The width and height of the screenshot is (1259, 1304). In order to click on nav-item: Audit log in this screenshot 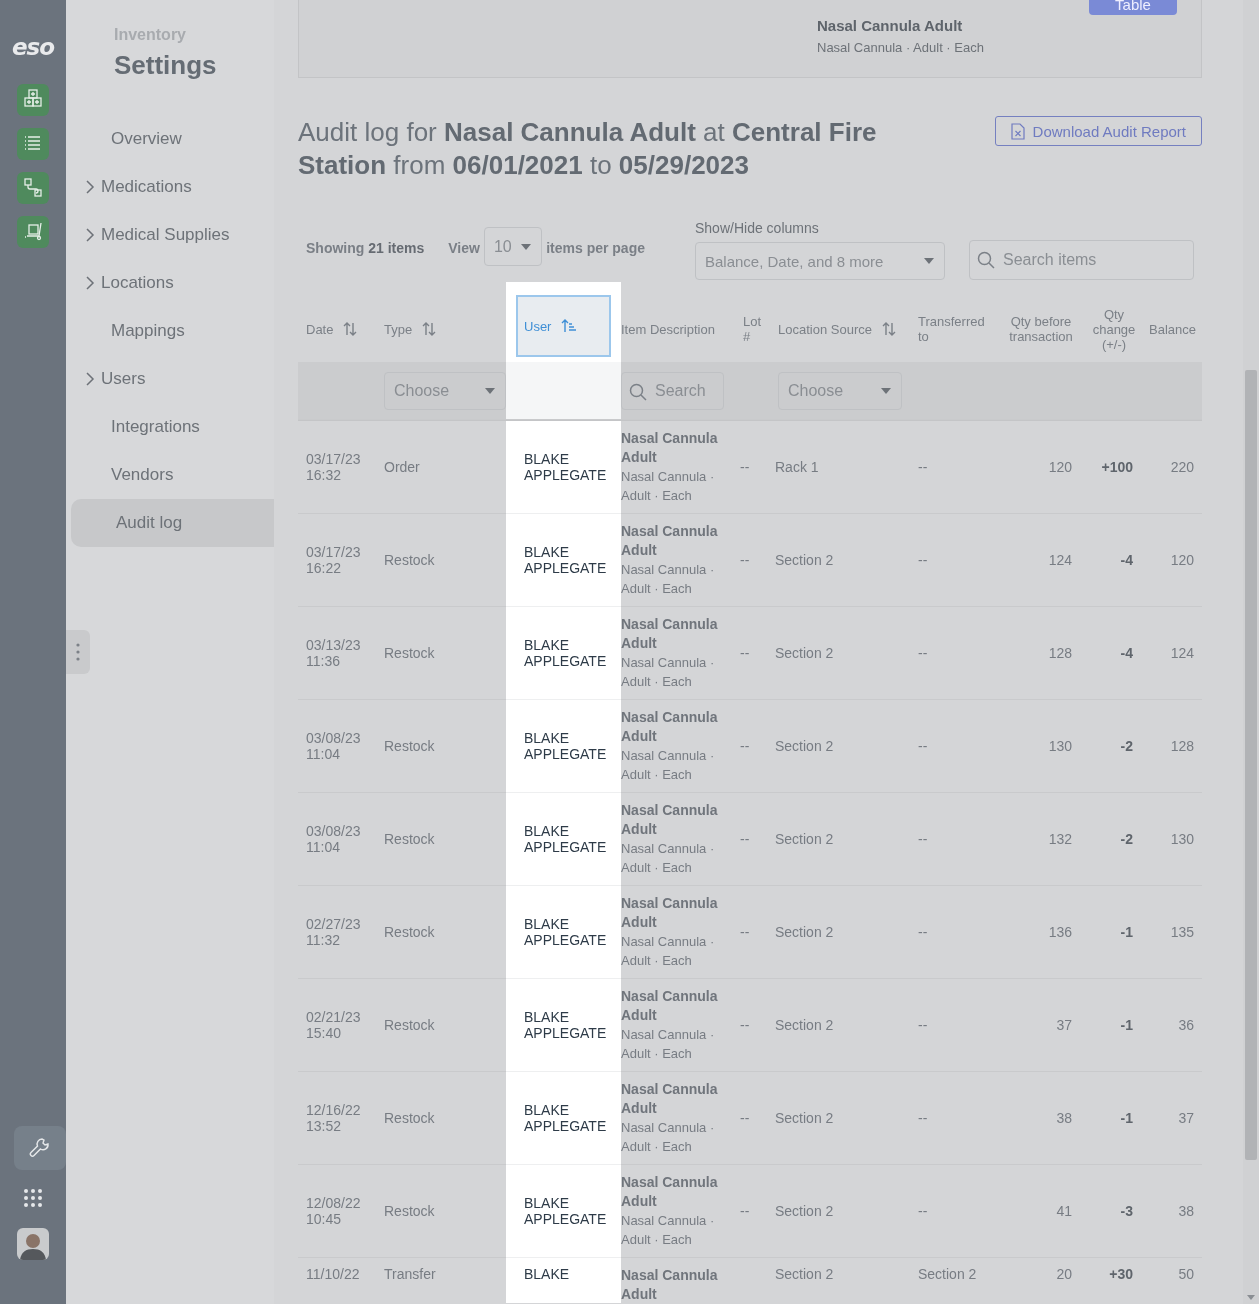, I will do `click(172, 523)`.